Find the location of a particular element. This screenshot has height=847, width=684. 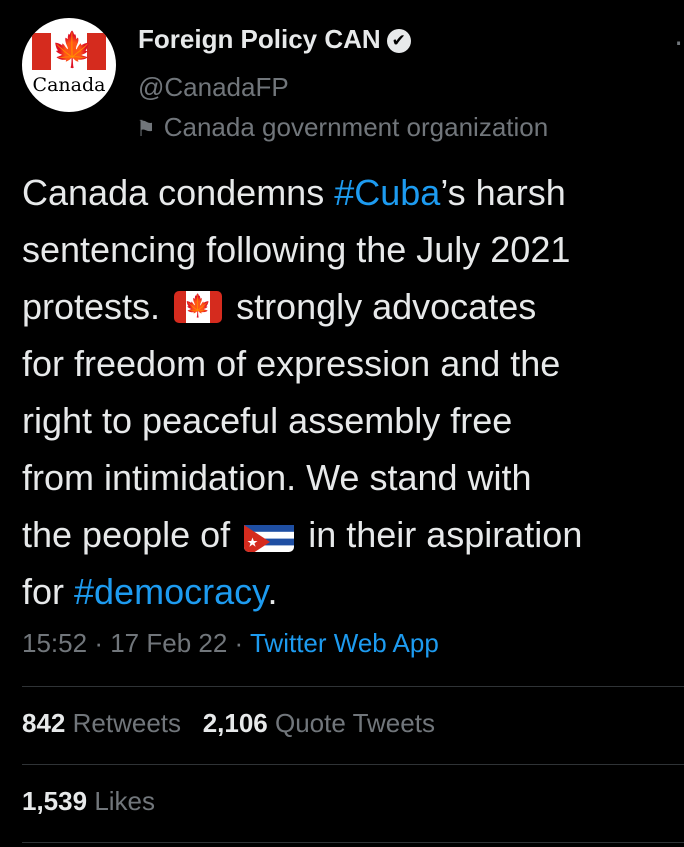

tweet-metadata: 15:52 · 17 Feb 22 · Twitter Web App is located at coordinates (230, 643).